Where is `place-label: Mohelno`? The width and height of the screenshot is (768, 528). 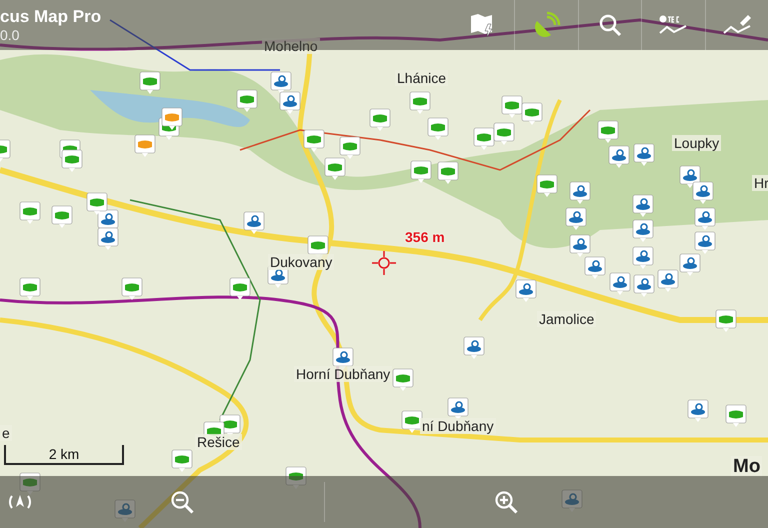 place-label: Mohelno is located at coordinates (291, 46).